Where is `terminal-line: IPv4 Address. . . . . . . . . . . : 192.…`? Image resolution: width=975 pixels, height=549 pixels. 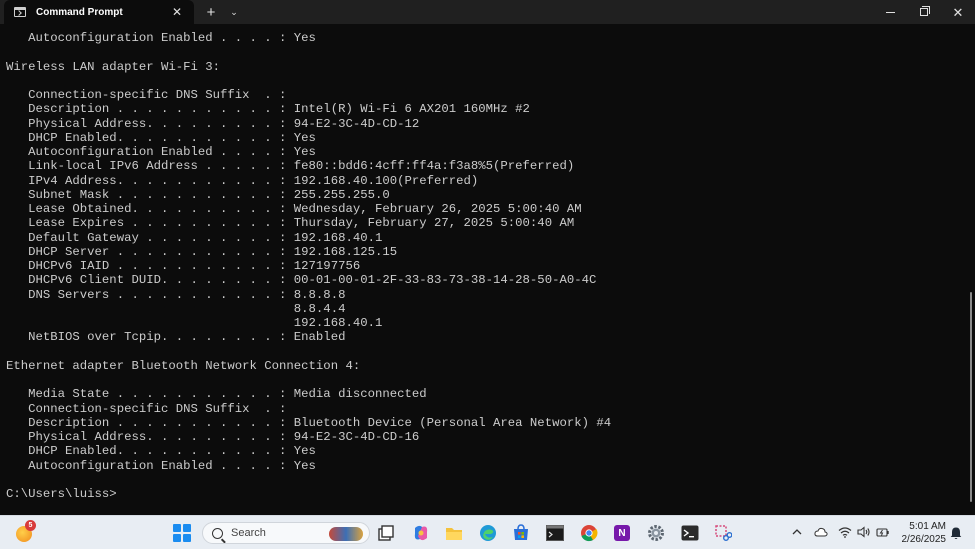 terminal-line: IPv4 Address. . . . . . . . . . . : 192.… is located at coordinates (242, 180).